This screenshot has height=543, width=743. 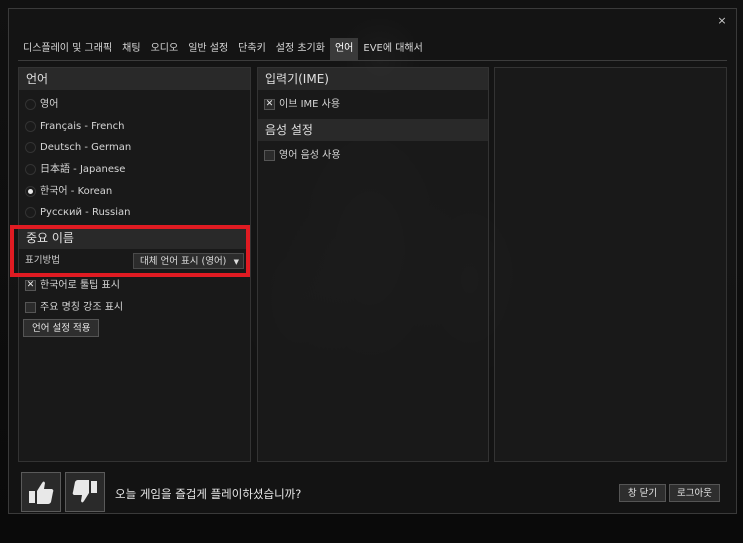 I want to click on ime-panel-title: 입력기(IME), so click(x=373, y=79).